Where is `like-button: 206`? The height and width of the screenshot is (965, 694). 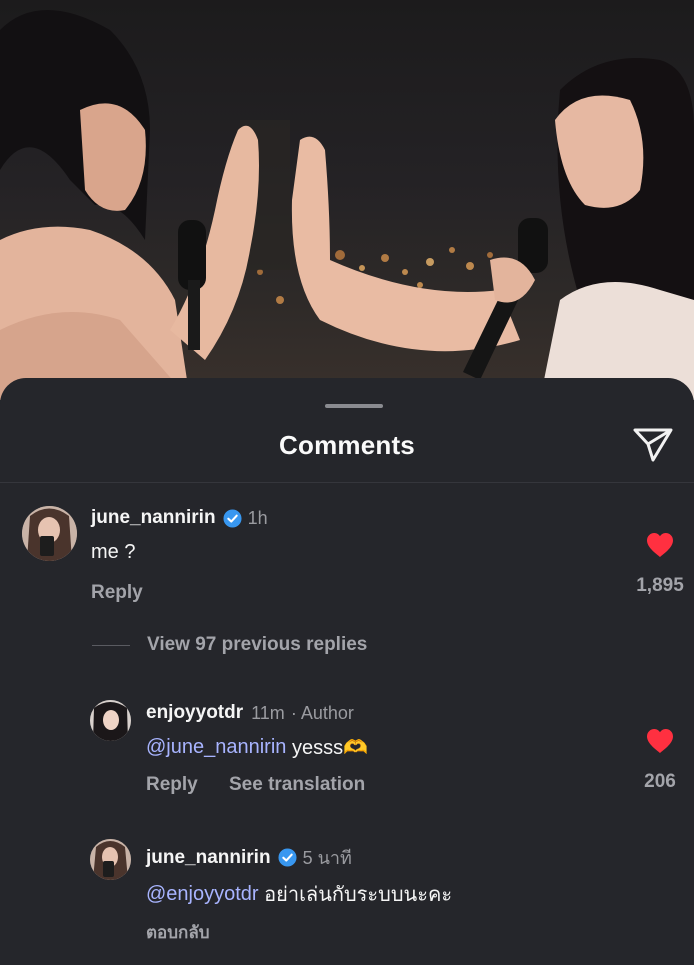 like-button: 206 is located at coordinates (660, 760).